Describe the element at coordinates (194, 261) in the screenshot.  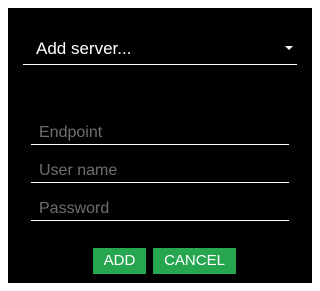
I see `cancel-button: CANCEL` at that location.